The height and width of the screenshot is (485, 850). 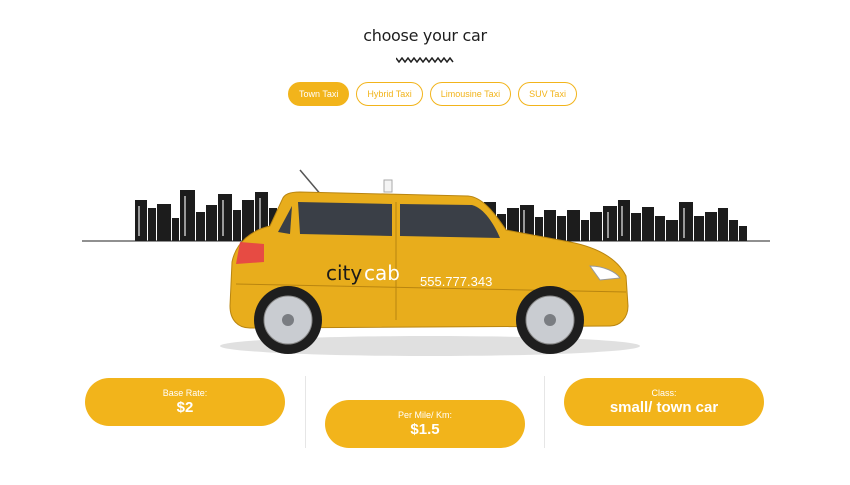 What do you see at coordinates (456, 281) in the screenshot?
I see `car-phone: 555.777.343` at bounding box center [456, 281].